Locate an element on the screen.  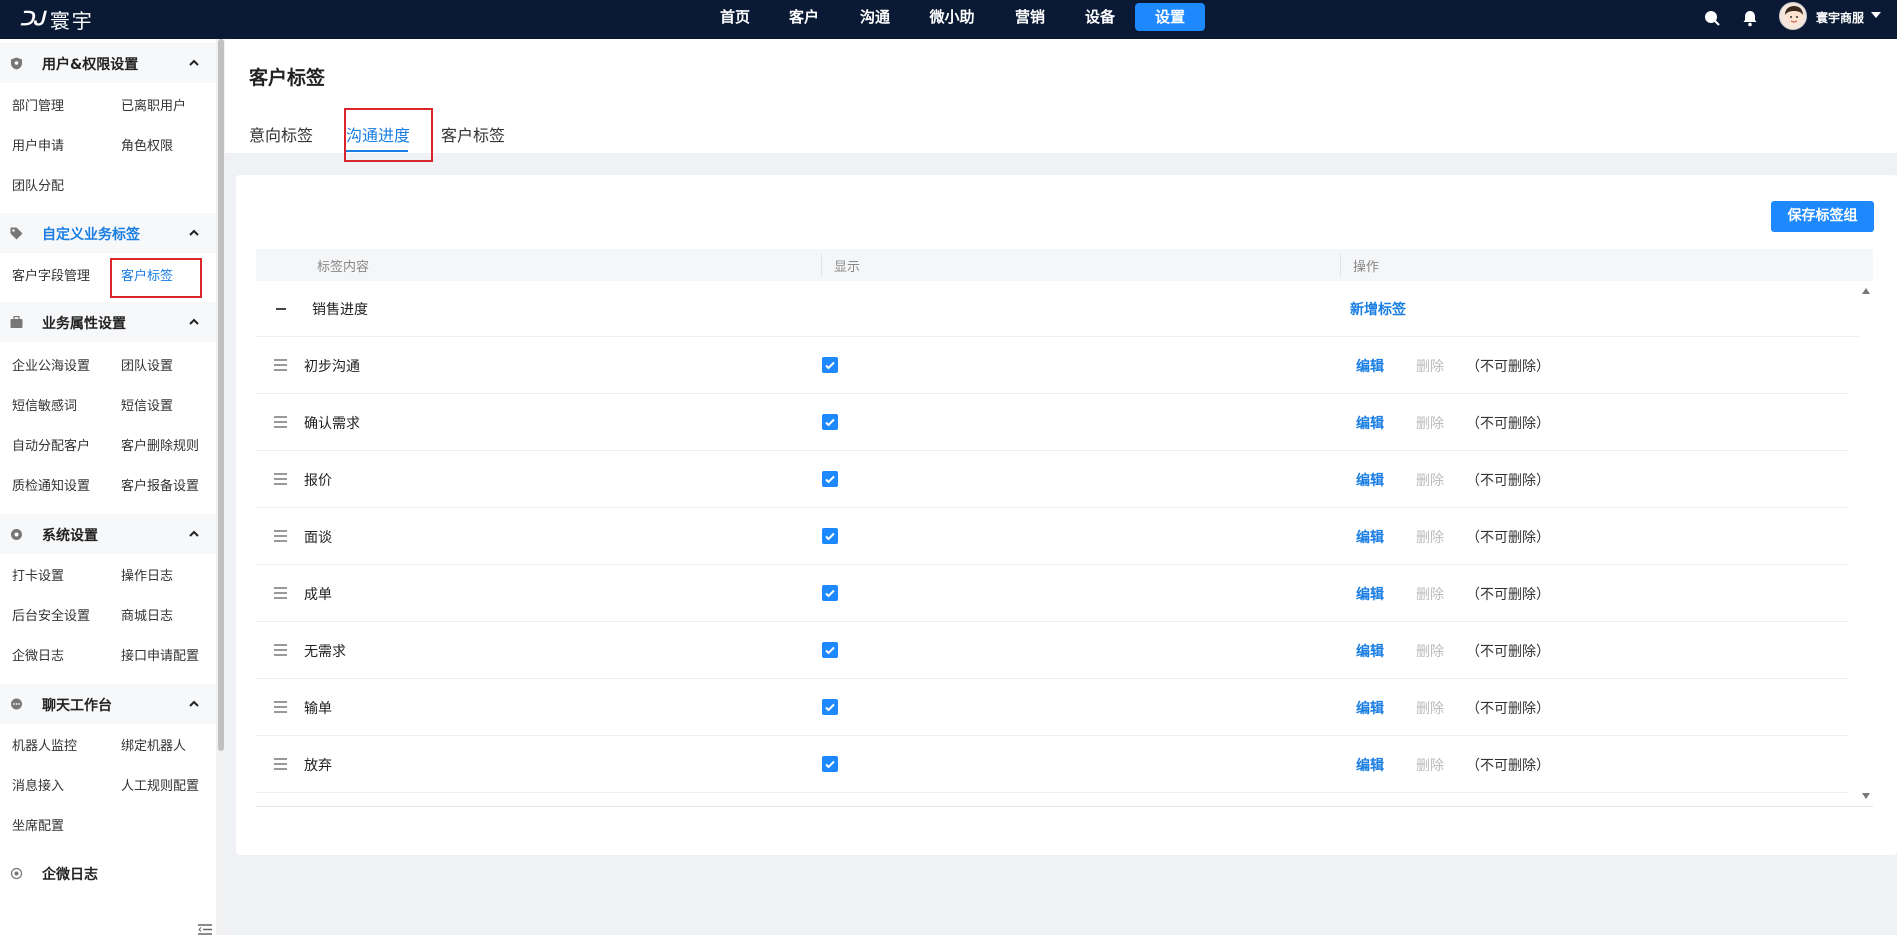
sidebar-group-user-permission: 用户&权限设置 is located at coordinates (108, 63).